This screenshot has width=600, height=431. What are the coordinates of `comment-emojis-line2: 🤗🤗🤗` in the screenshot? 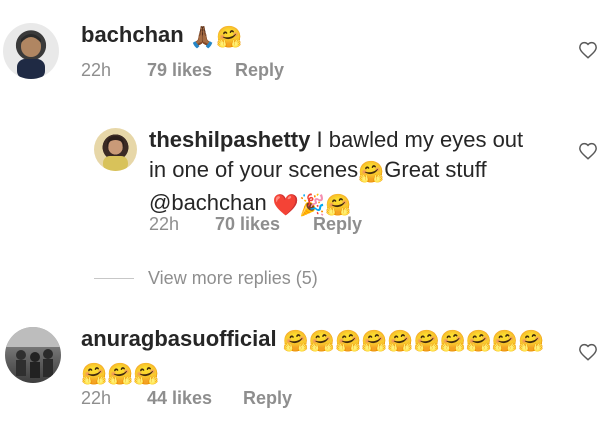 It's located at (120, 374).